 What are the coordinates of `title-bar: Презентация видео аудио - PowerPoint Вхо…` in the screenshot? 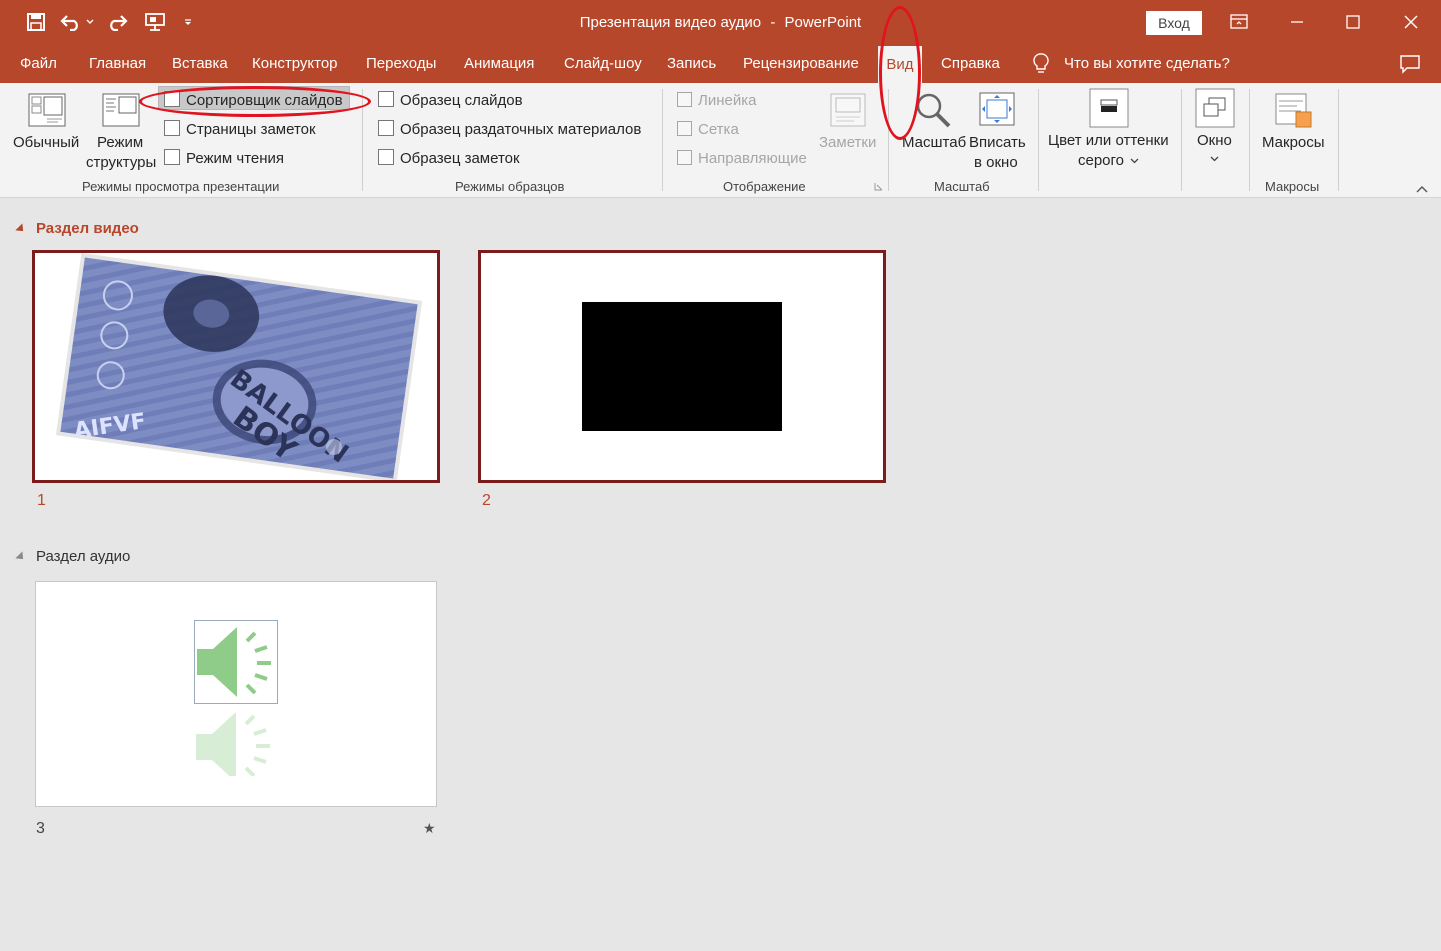 It's located at (720, 23).